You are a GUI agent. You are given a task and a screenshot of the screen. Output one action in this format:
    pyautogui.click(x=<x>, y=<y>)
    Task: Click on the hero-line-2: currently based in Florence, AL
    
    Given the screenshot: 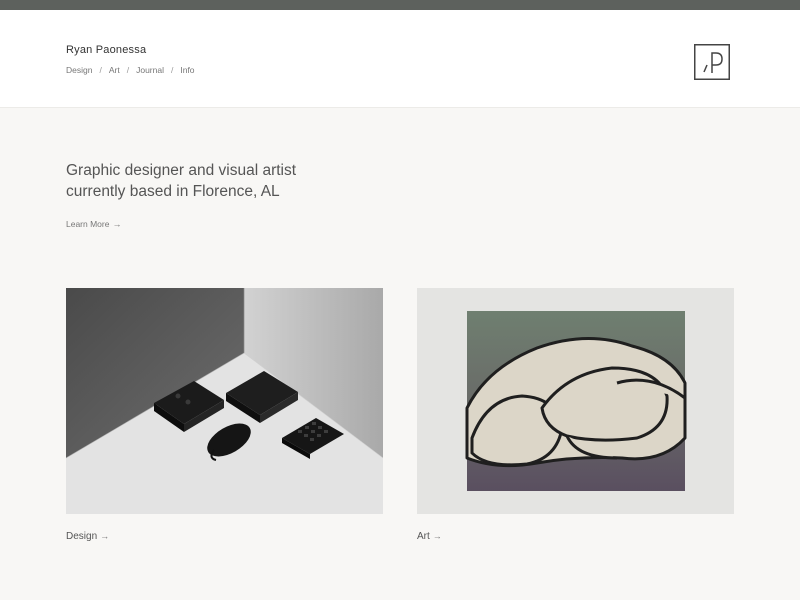 What is the action you would take?
    pyautogui.click(x=173, y=191)
    